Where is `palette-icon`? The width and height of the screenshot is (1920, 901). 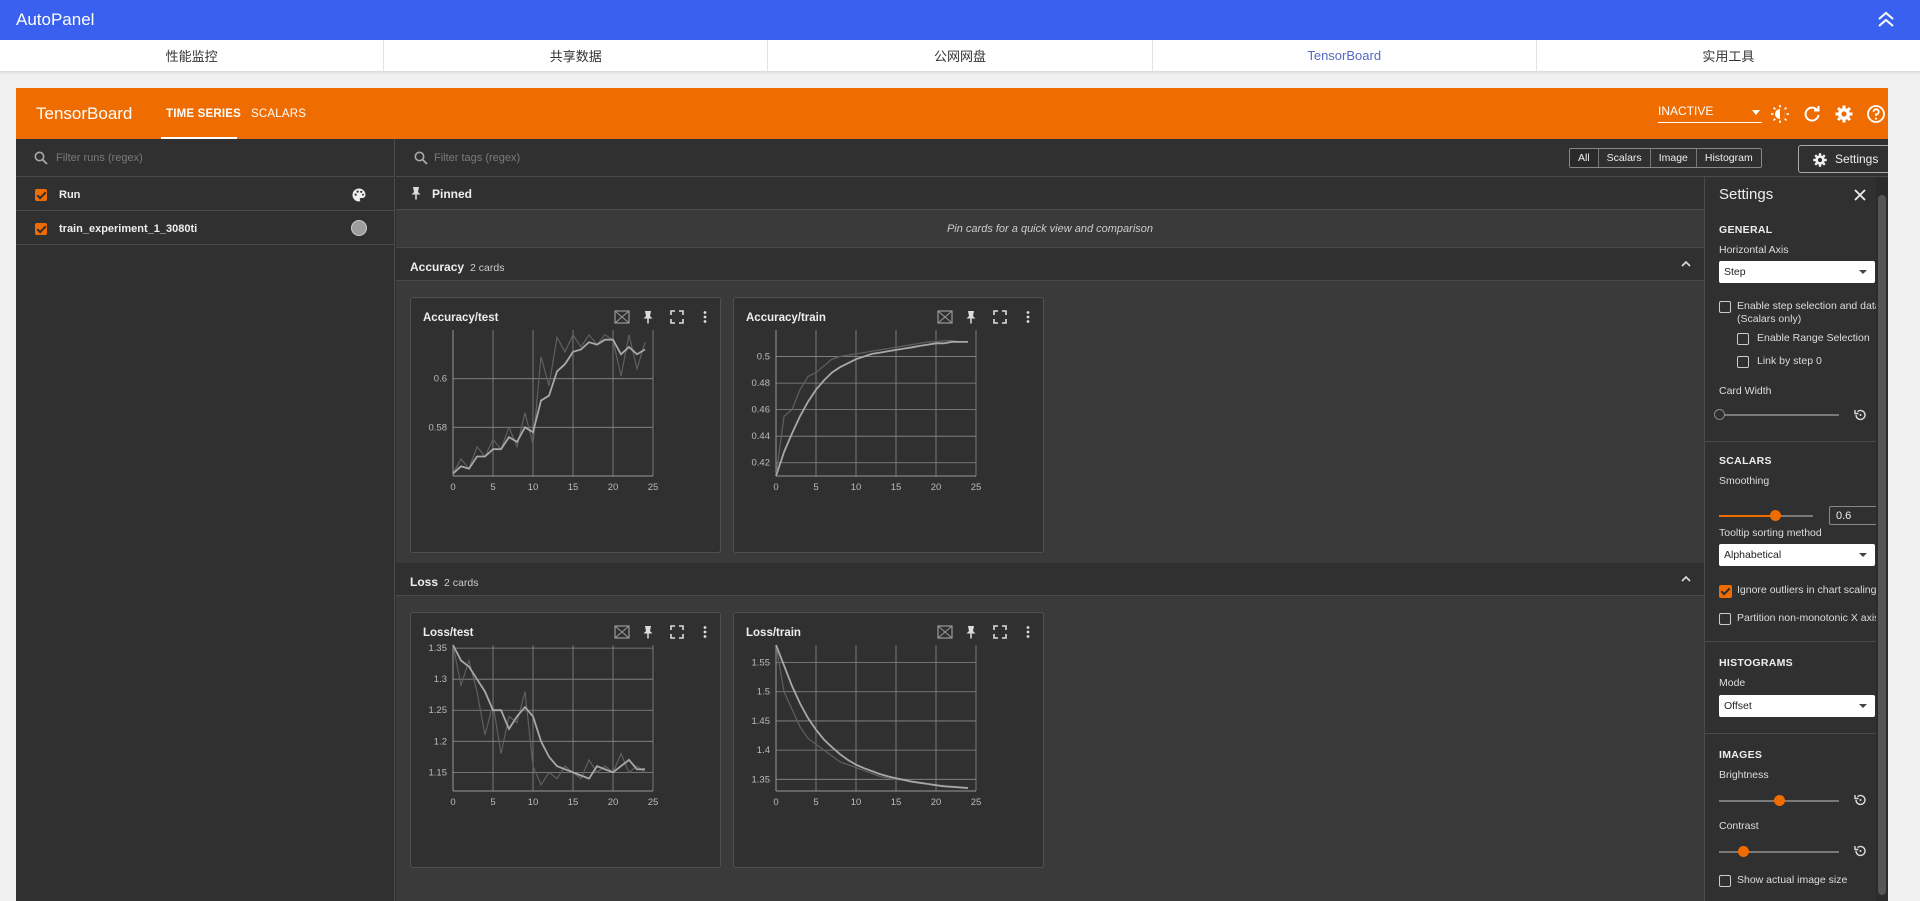
palette-icon is located at coordinates (359, 195).